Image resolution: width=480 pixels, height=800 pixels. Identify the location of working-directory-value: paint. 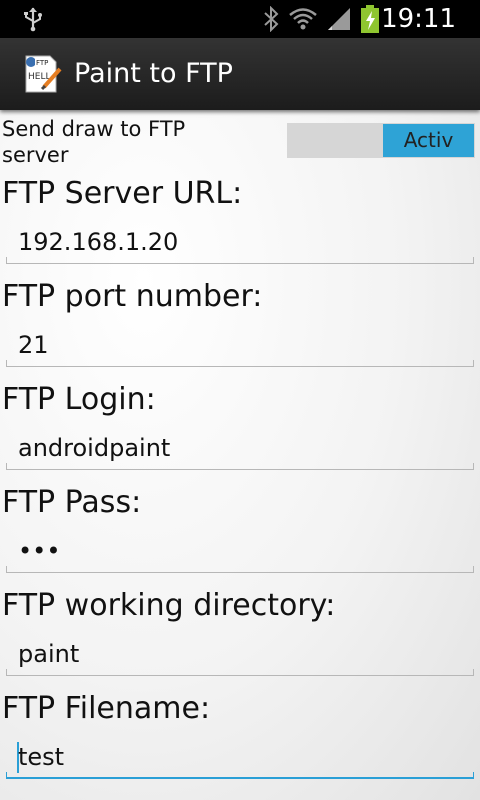
(49, 654).